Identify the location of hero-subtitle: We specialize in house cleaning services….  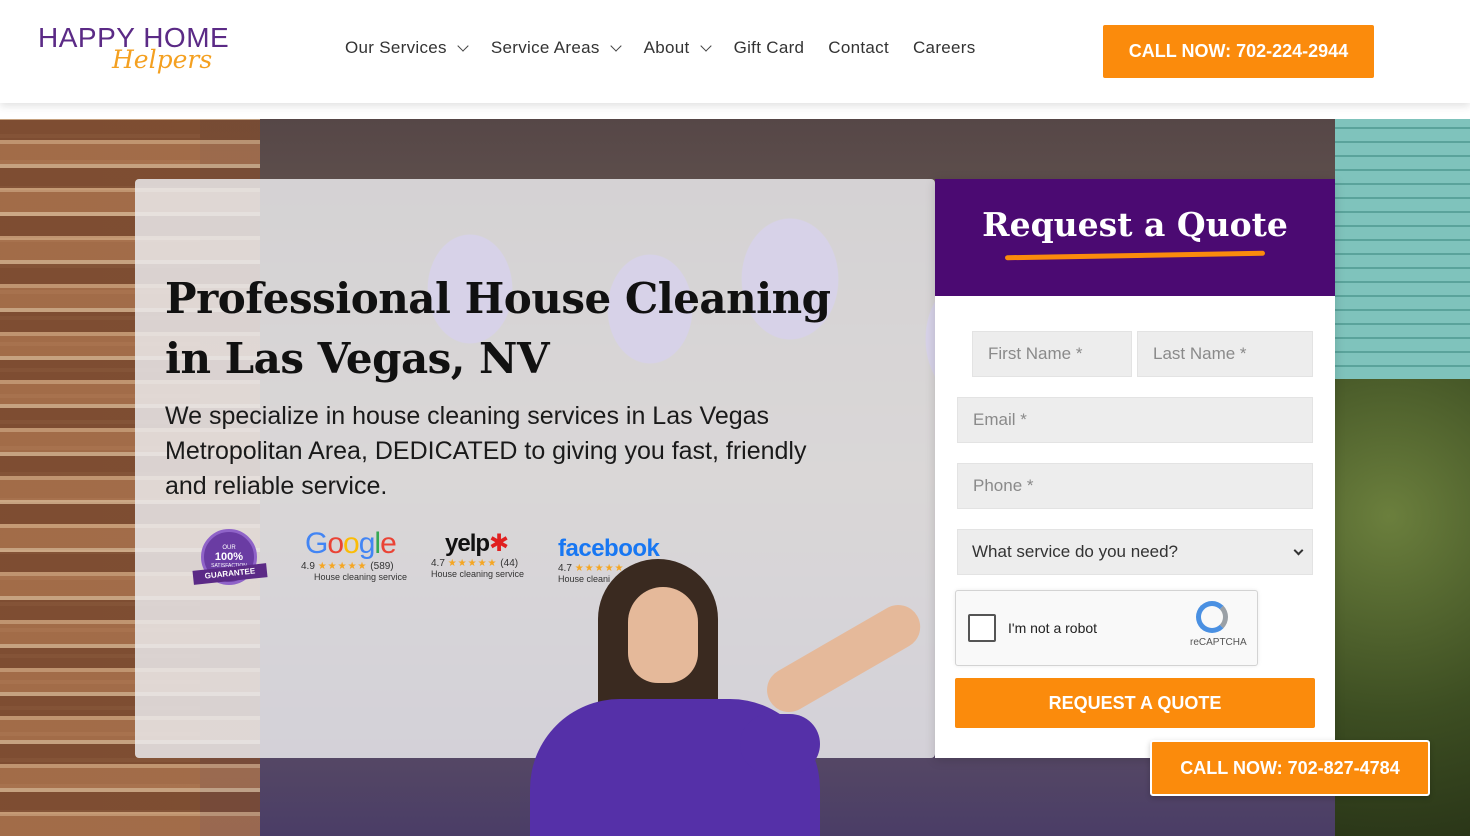
(486, 451).